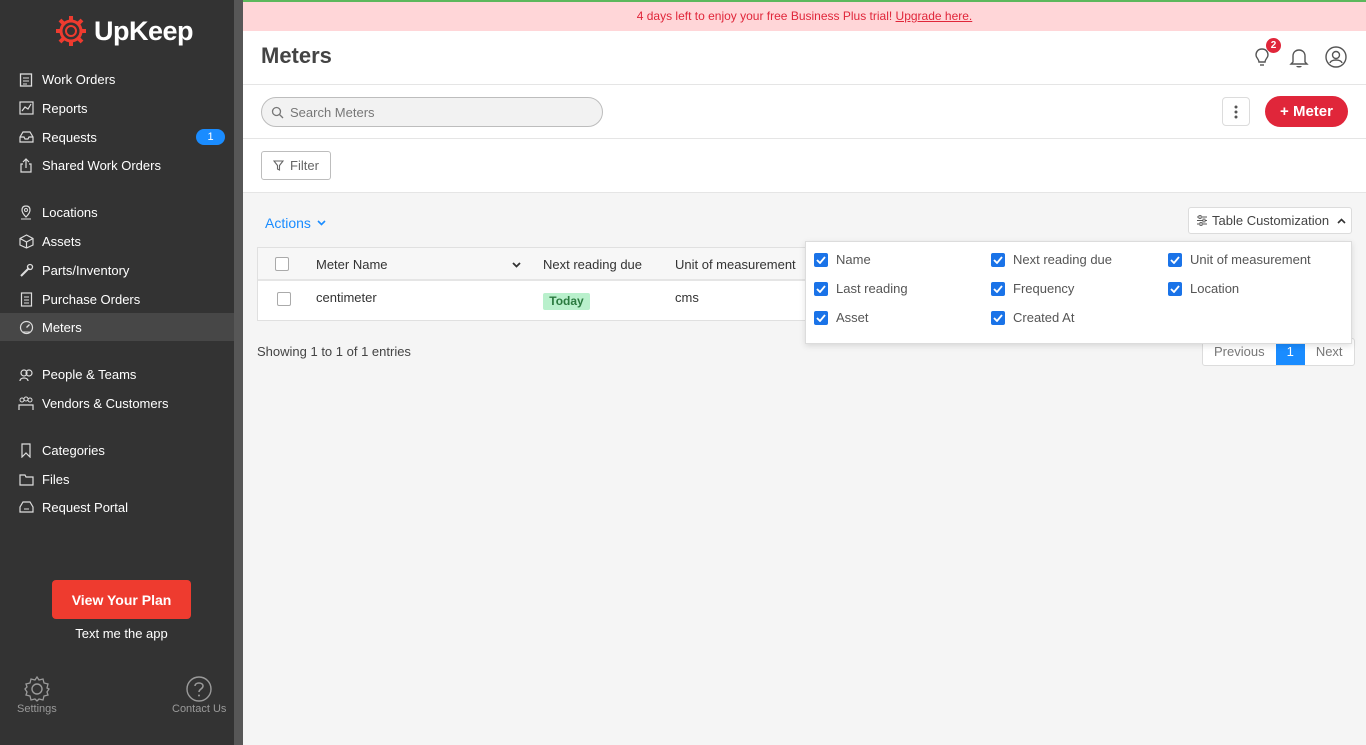 This screenshot has height=745, width=1366. I want to click on column-toggle-location: Location, so click(1203, 288).